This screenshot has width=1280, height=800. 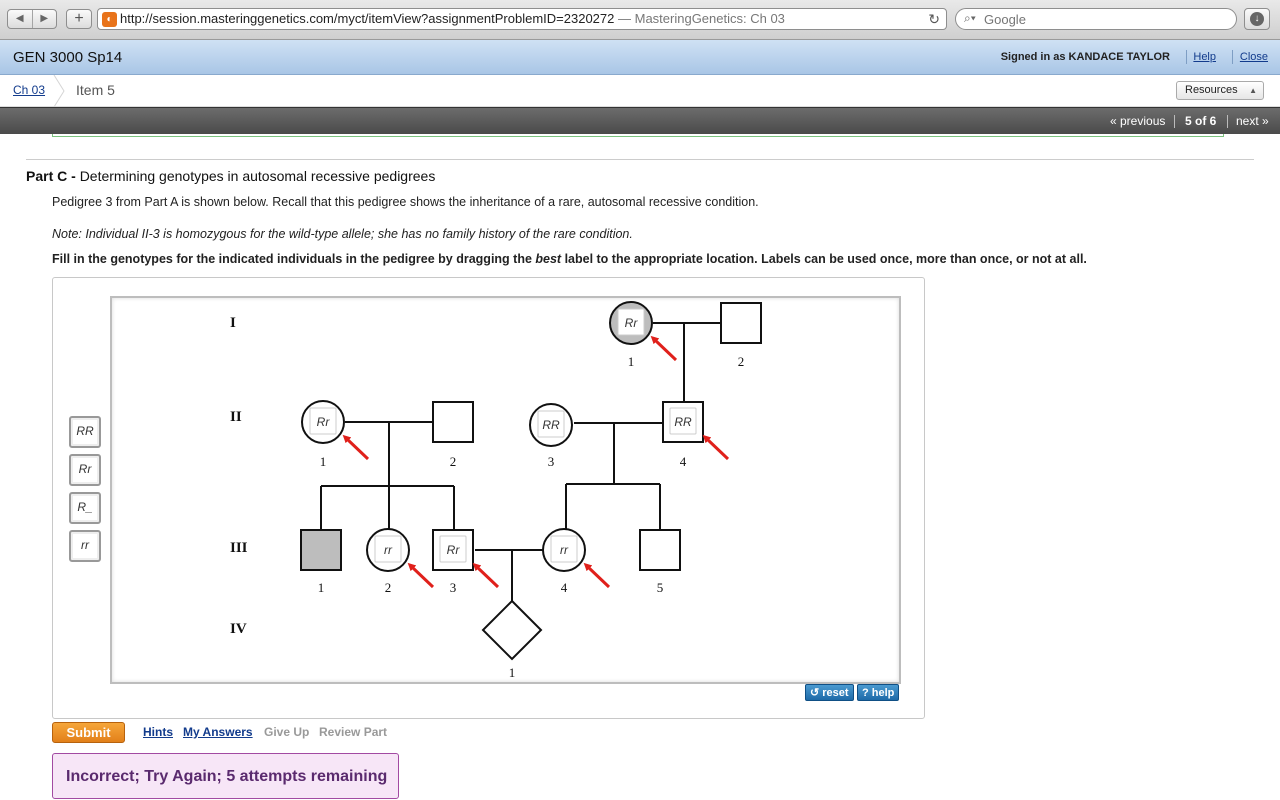 What do you see at coordinates (79, 19) in the screenshot?
I see `add-bookmark-button: +` at bounding box center [79, 19].